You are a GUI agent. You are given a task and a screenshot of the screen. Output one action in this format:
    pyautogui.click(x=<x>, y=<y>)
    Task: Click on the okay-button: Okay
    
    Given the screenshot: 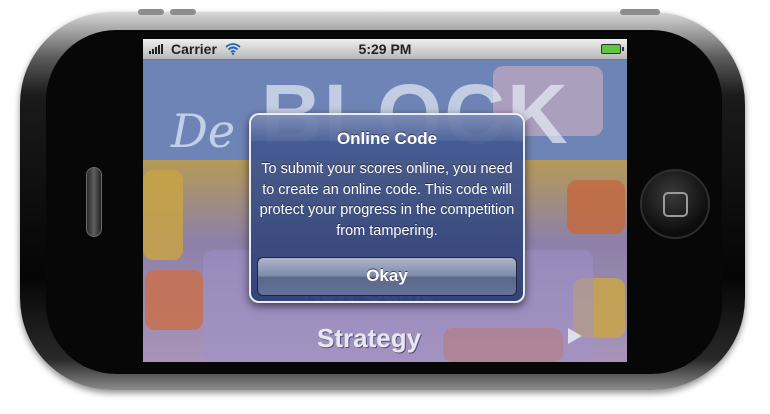 What is the action you would take?
    pyautogui.click(x=387, y=276)
    